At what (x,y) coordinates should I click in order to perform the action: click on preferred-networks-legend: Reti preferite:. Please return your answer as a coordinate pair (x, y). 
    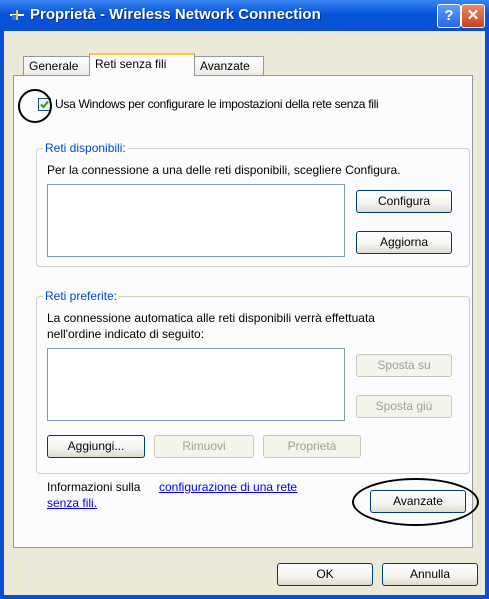
    Looking at the image, I should click on (81, 296).